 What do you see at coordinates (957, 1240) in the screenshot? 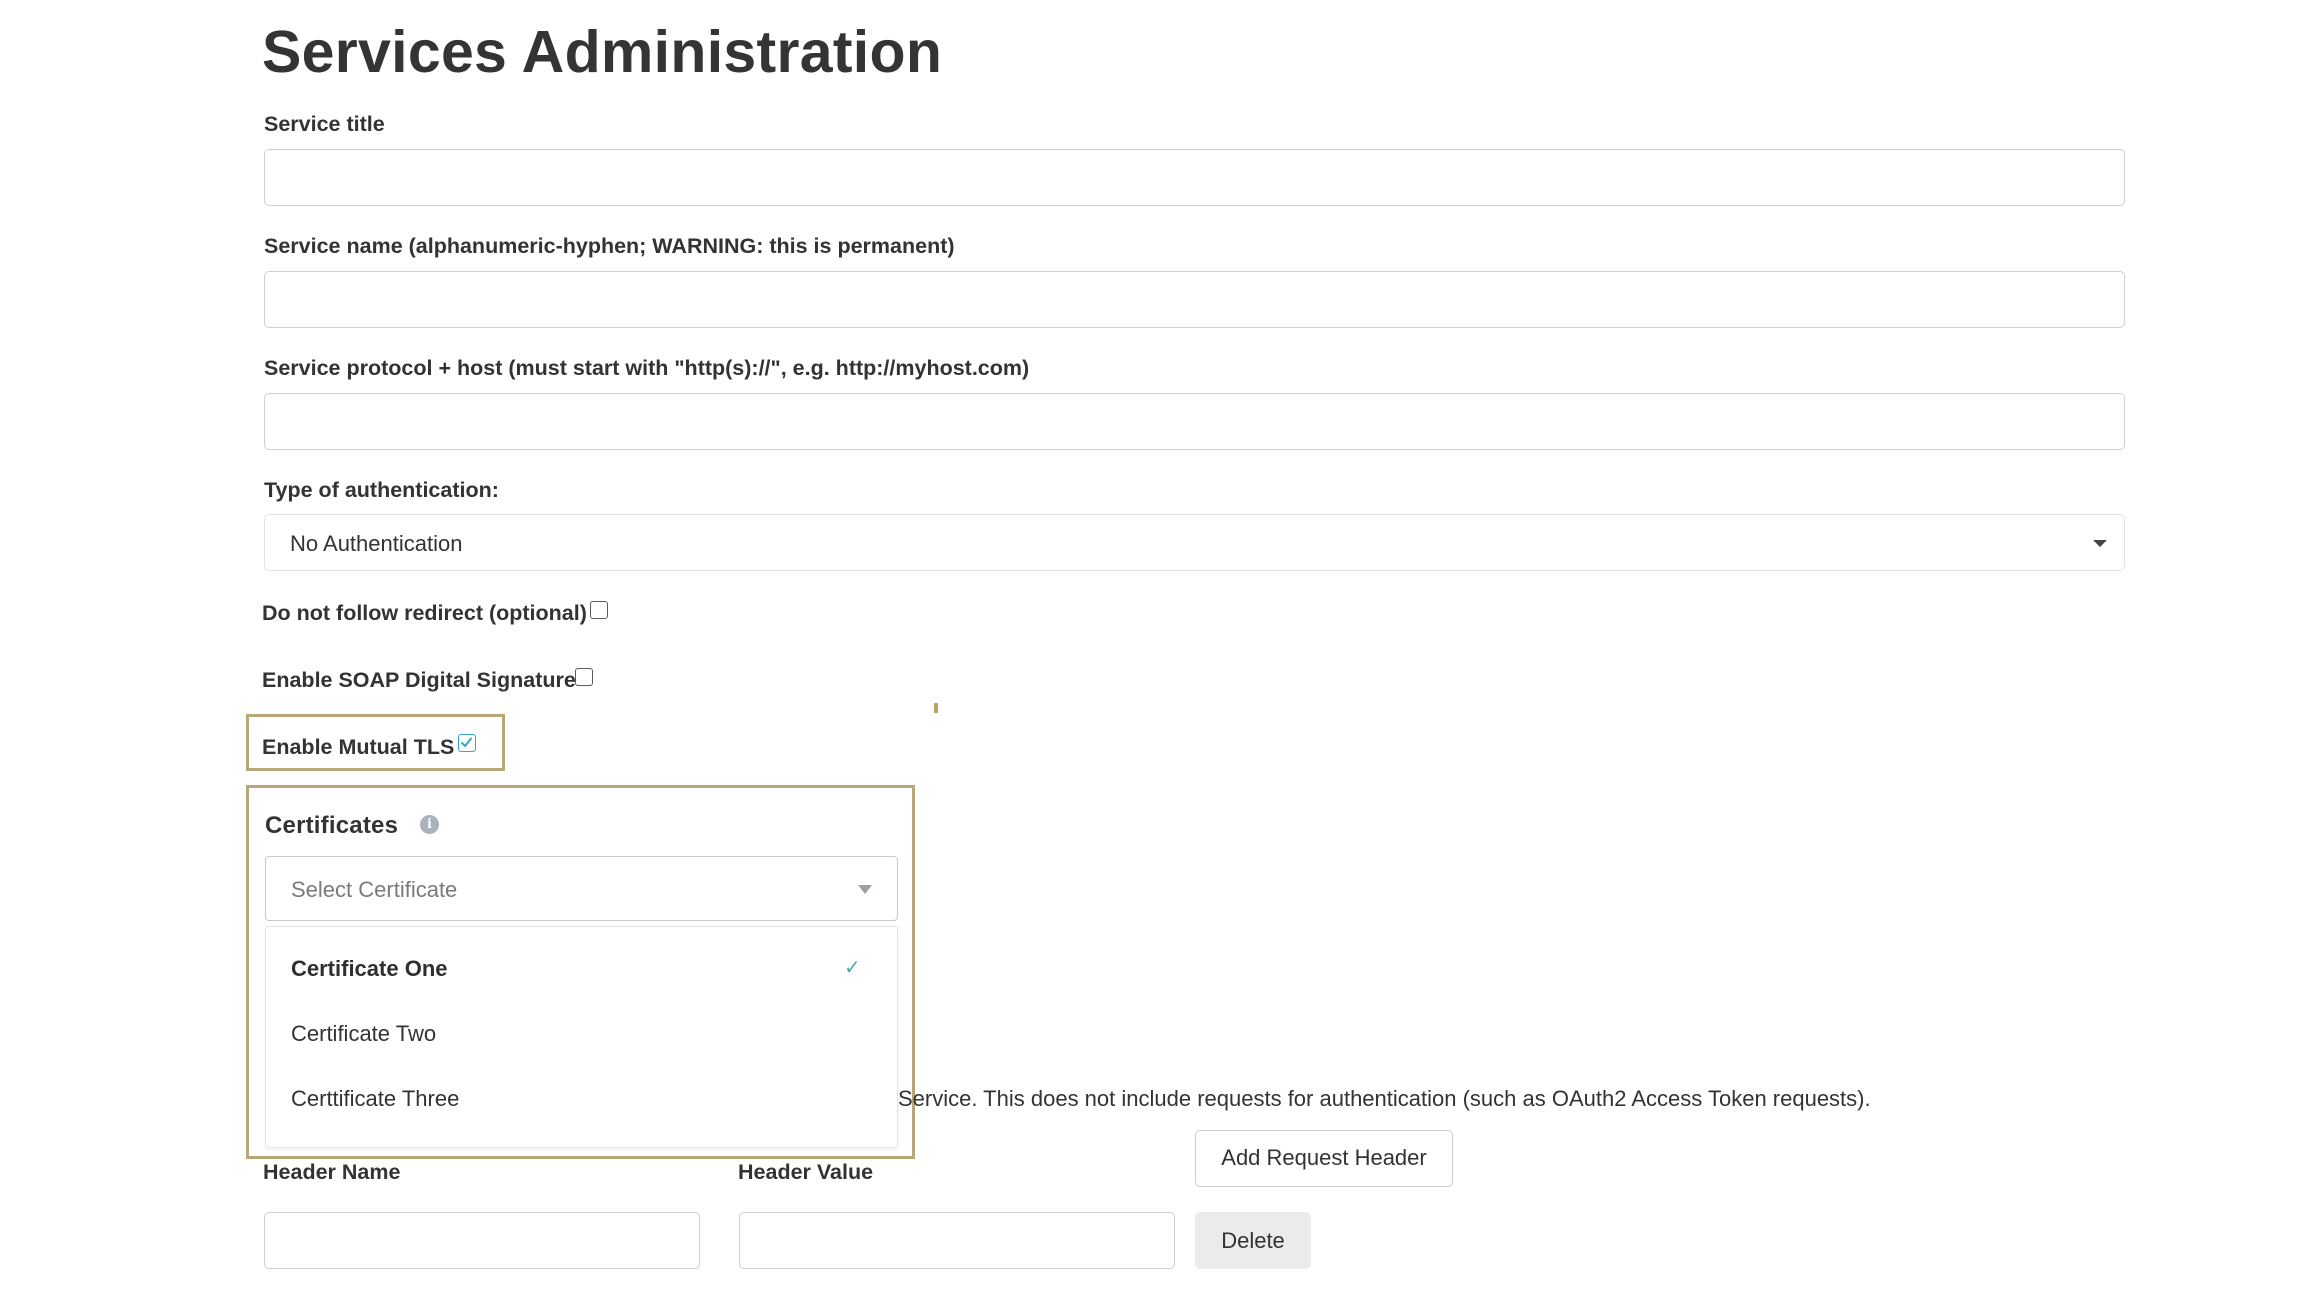
I see `header-value-input` at bounding box center [957, 1240].